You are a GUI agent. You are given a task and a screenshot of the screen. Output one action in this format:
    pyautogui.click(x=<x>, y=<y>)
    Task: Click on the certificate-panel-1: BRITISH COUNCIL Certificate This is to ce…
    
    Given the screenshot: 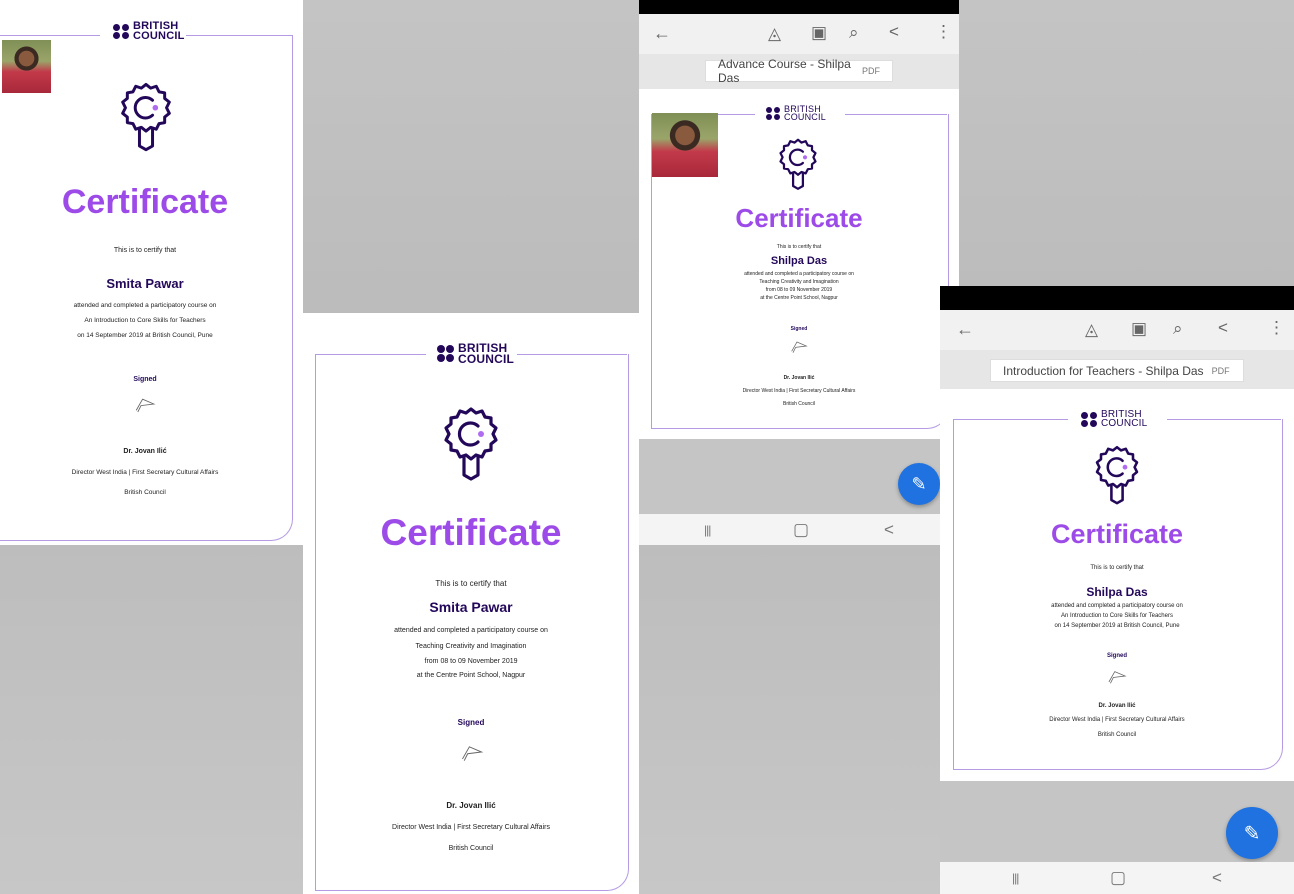 What is the action you would take?
    pyautogui.click(x=151, y=272)
    